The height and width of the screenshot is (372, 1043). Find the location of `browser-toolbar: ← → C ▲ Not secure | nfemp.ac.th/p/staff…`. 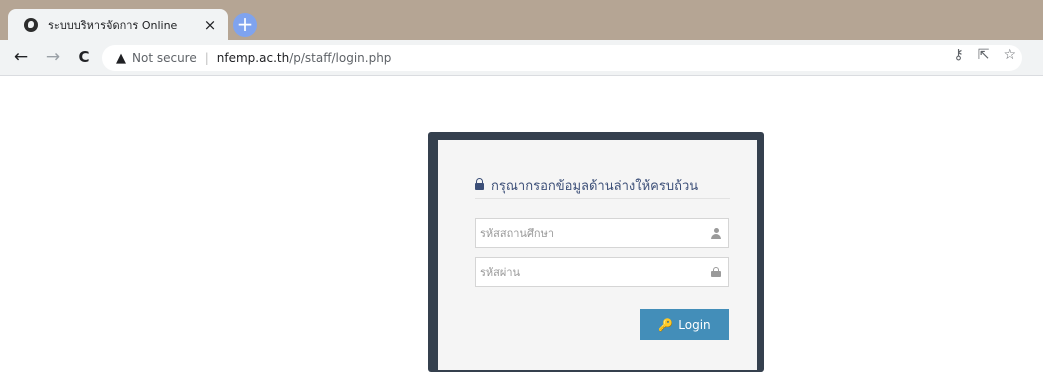

browser-toolbar: ← → C ▲ Not secure | nfemp.ac.th/p/staff… is located at coordinates (521, 58).